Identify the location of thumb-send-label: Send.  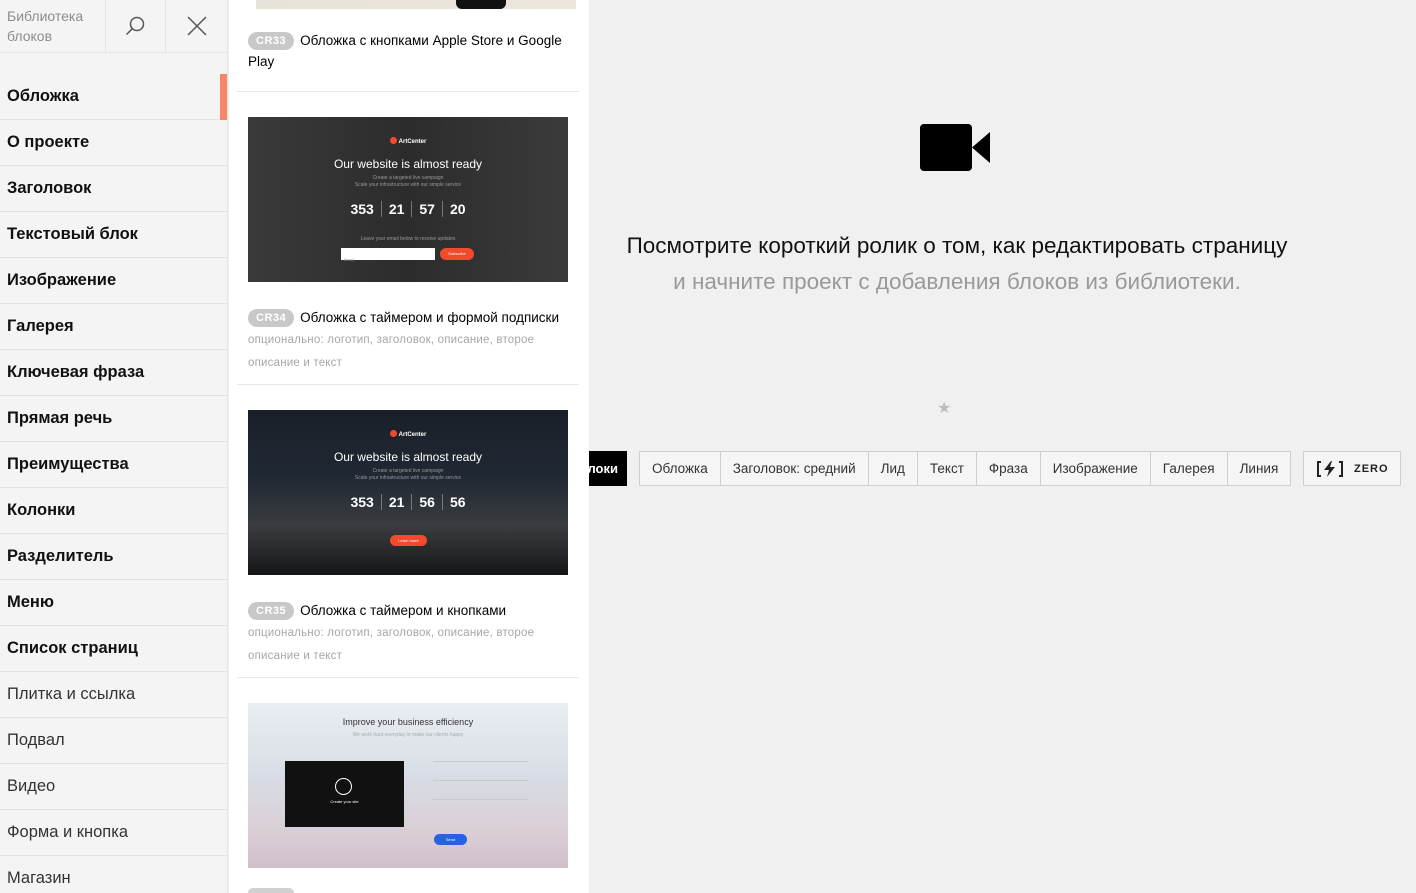
(450, 839).